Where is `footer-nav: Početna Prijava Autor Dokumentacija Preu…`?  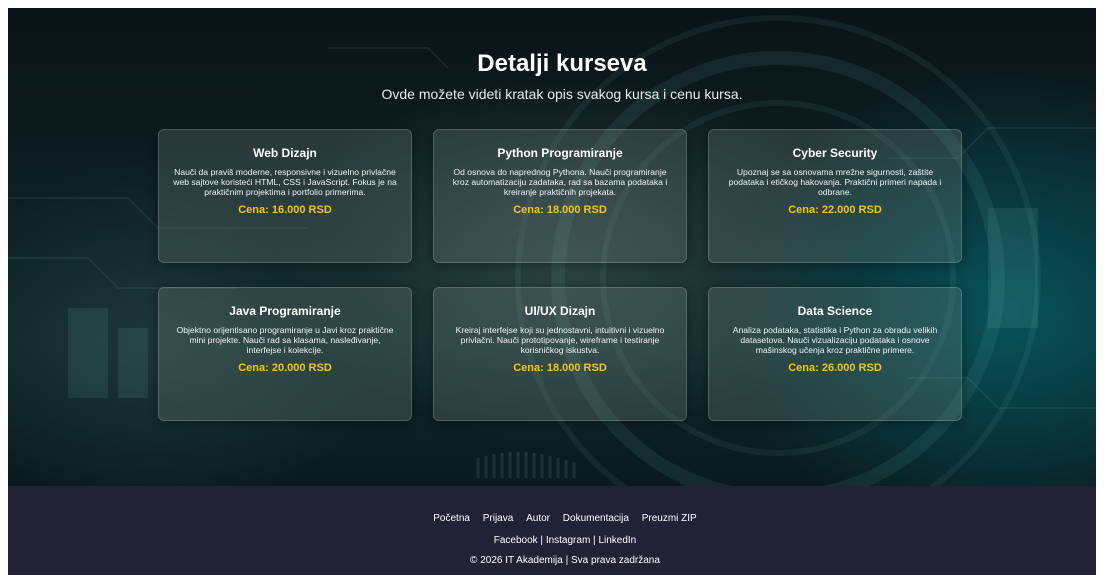 footer-nav: Početna Prijava Autor Dokumentacija Preu… is located at coordinates (556, 518).